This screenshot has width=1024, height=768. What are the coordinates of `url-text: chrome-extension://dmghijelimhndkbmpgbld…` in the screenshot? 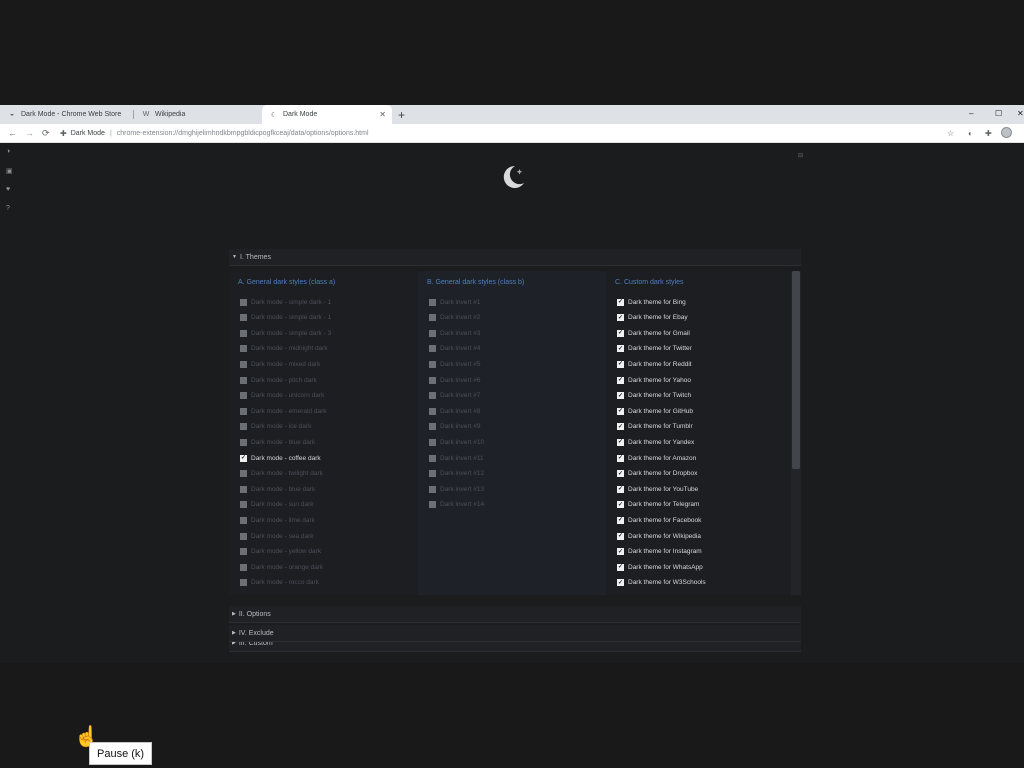 It's located at (243, 133).